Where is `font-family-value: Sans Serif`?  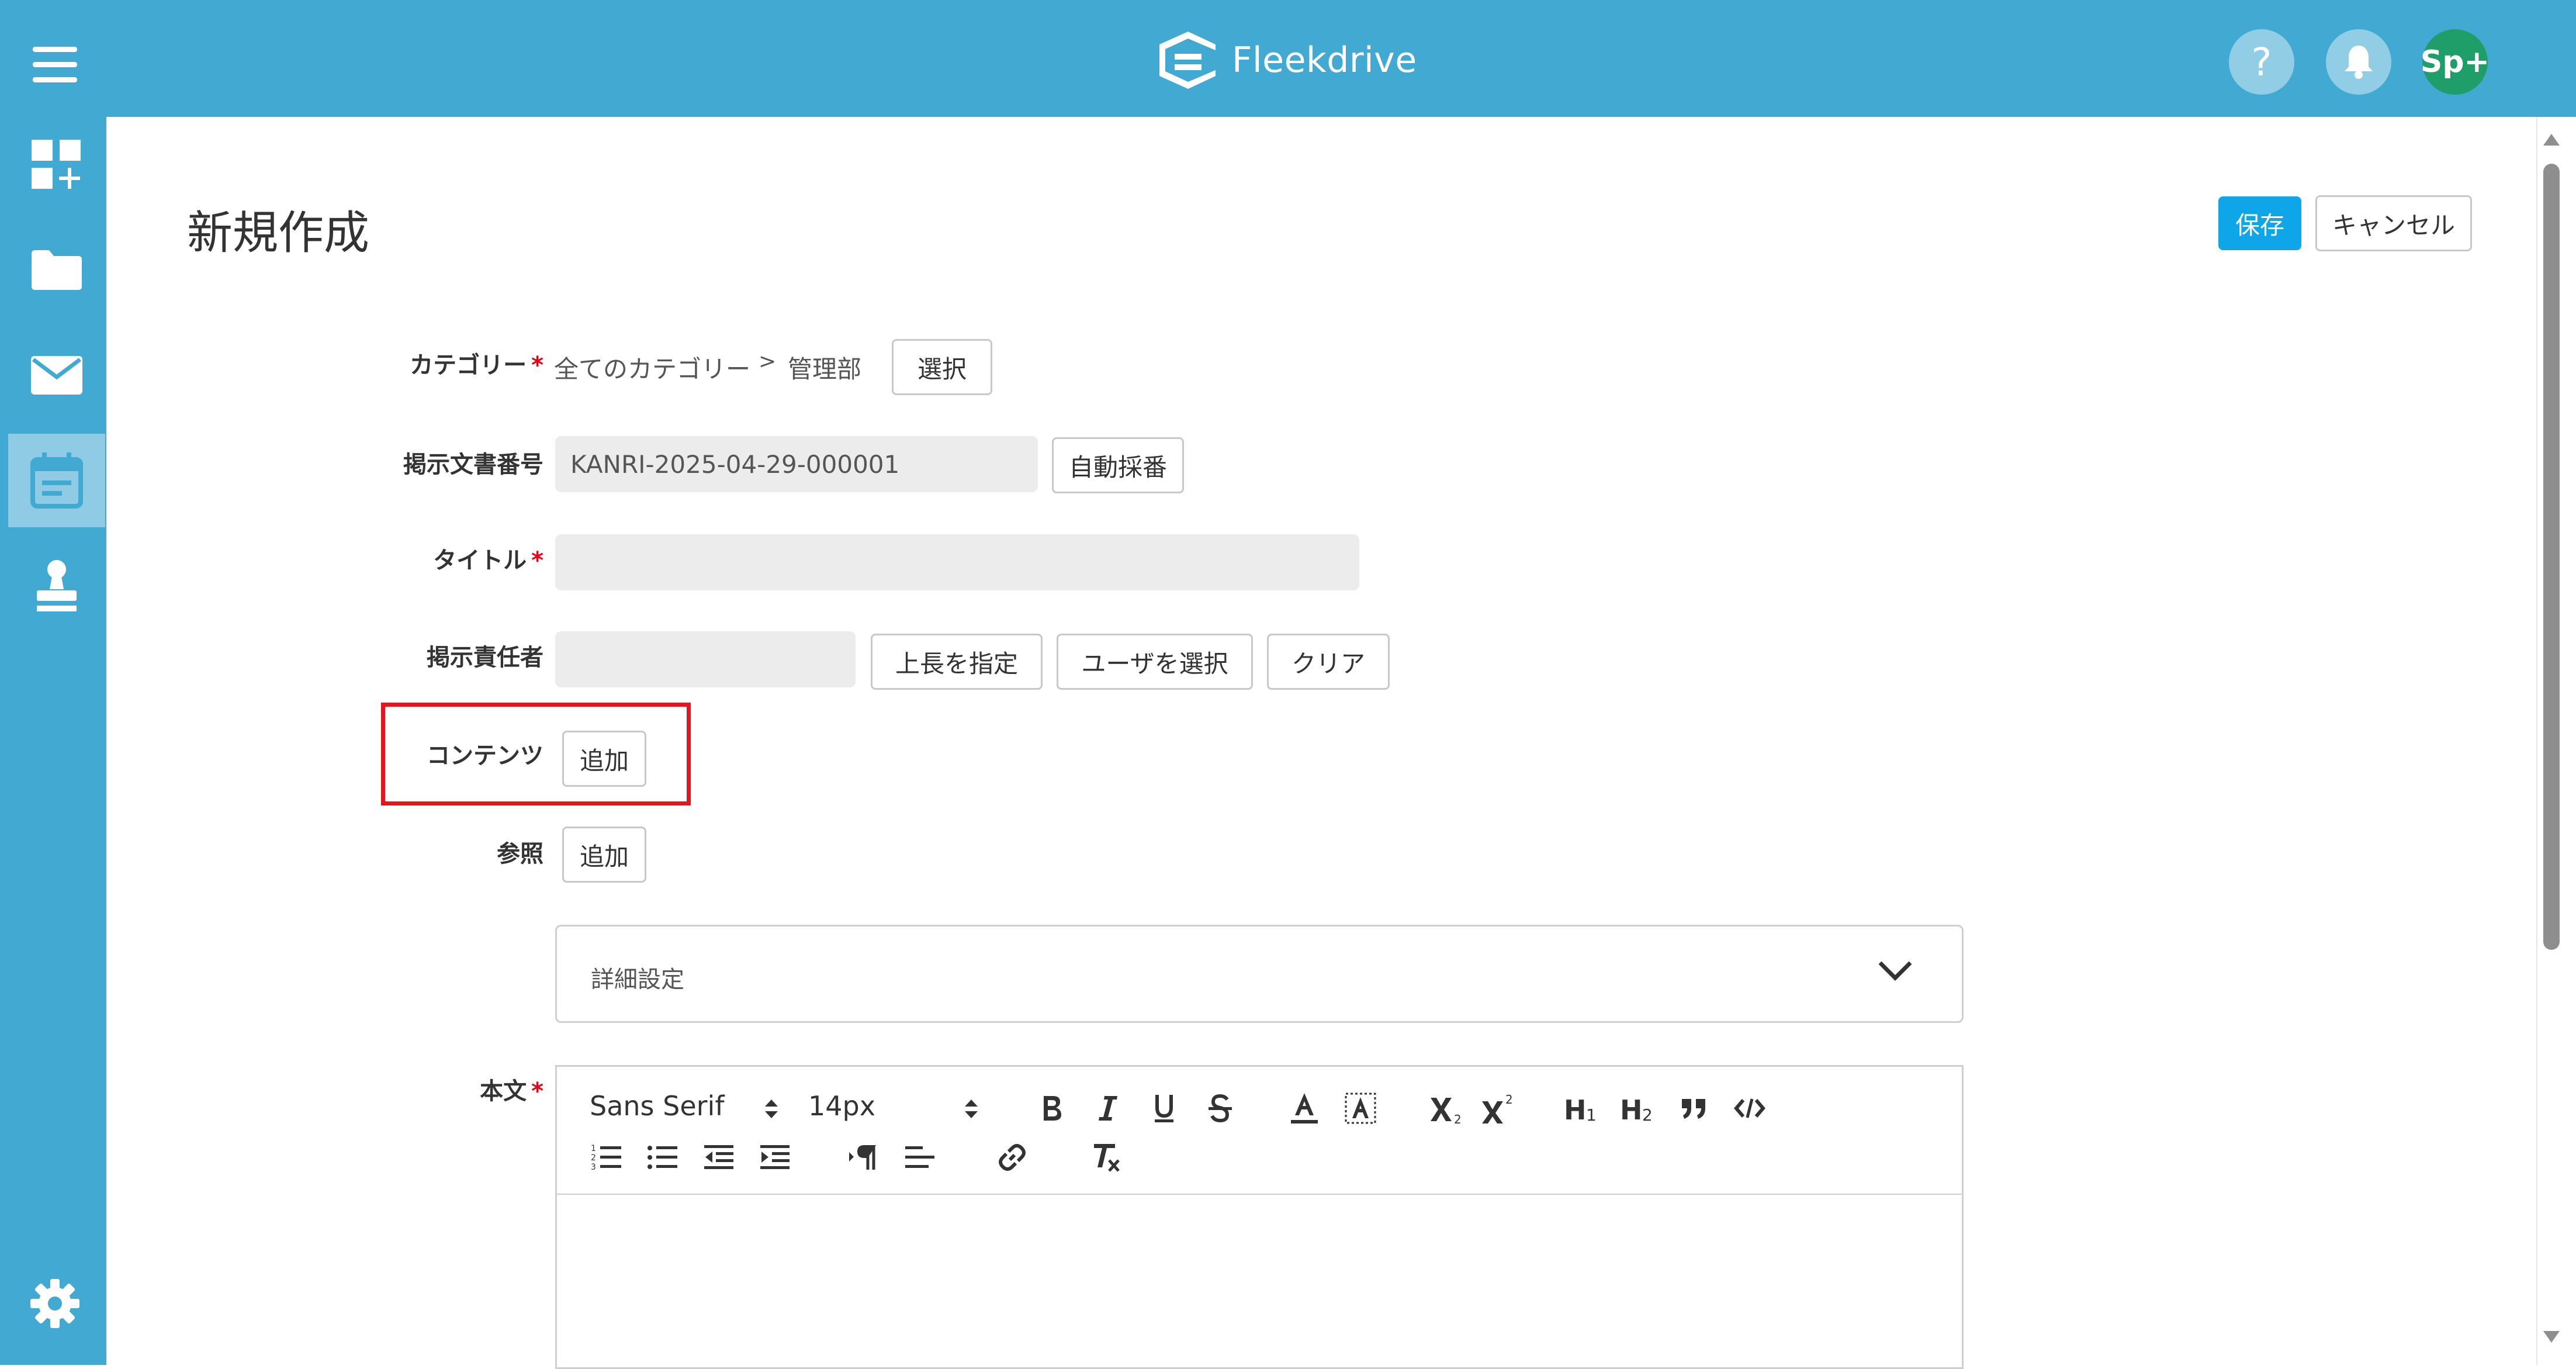
font-family-value: Sans Serif is located at coordinates (658, 1106).